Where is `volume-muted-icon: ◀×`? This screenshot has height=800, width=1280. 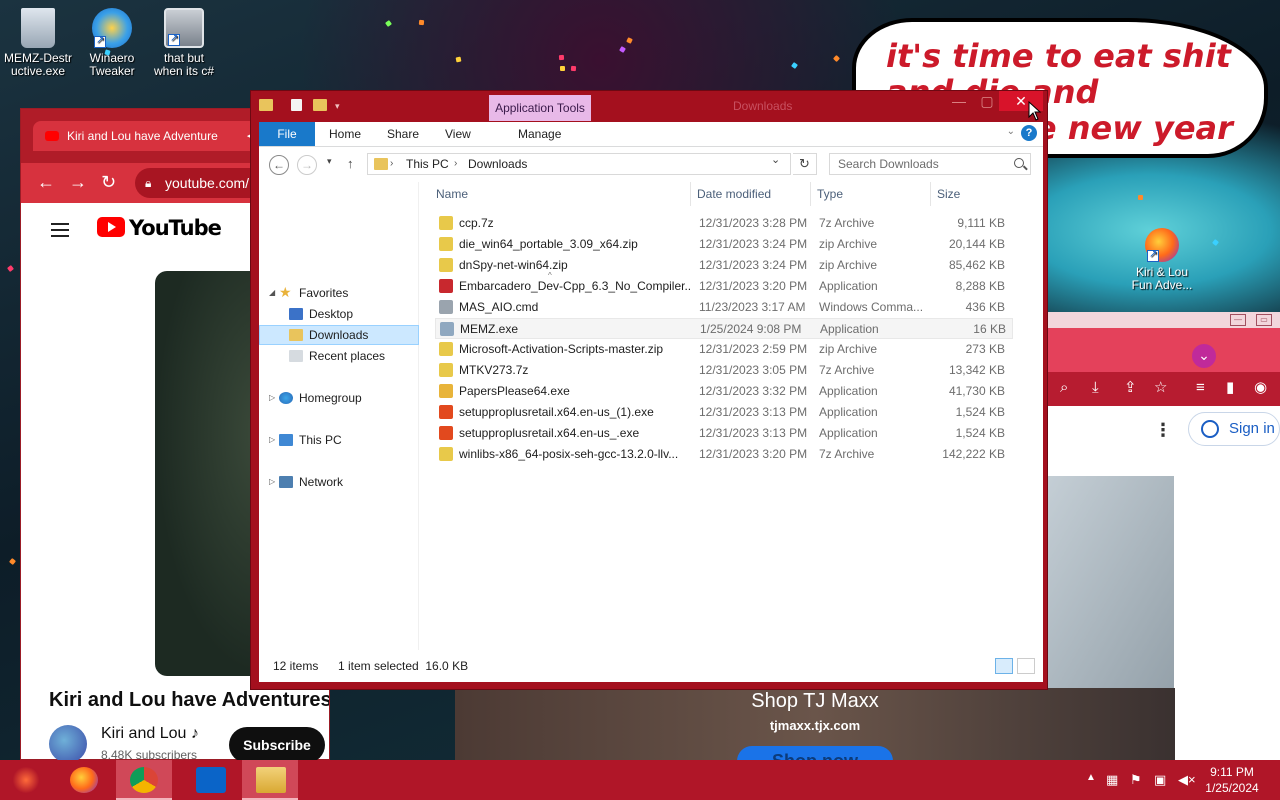
volume-muted-icon: ◀× is located at coordinates (1187, 780).